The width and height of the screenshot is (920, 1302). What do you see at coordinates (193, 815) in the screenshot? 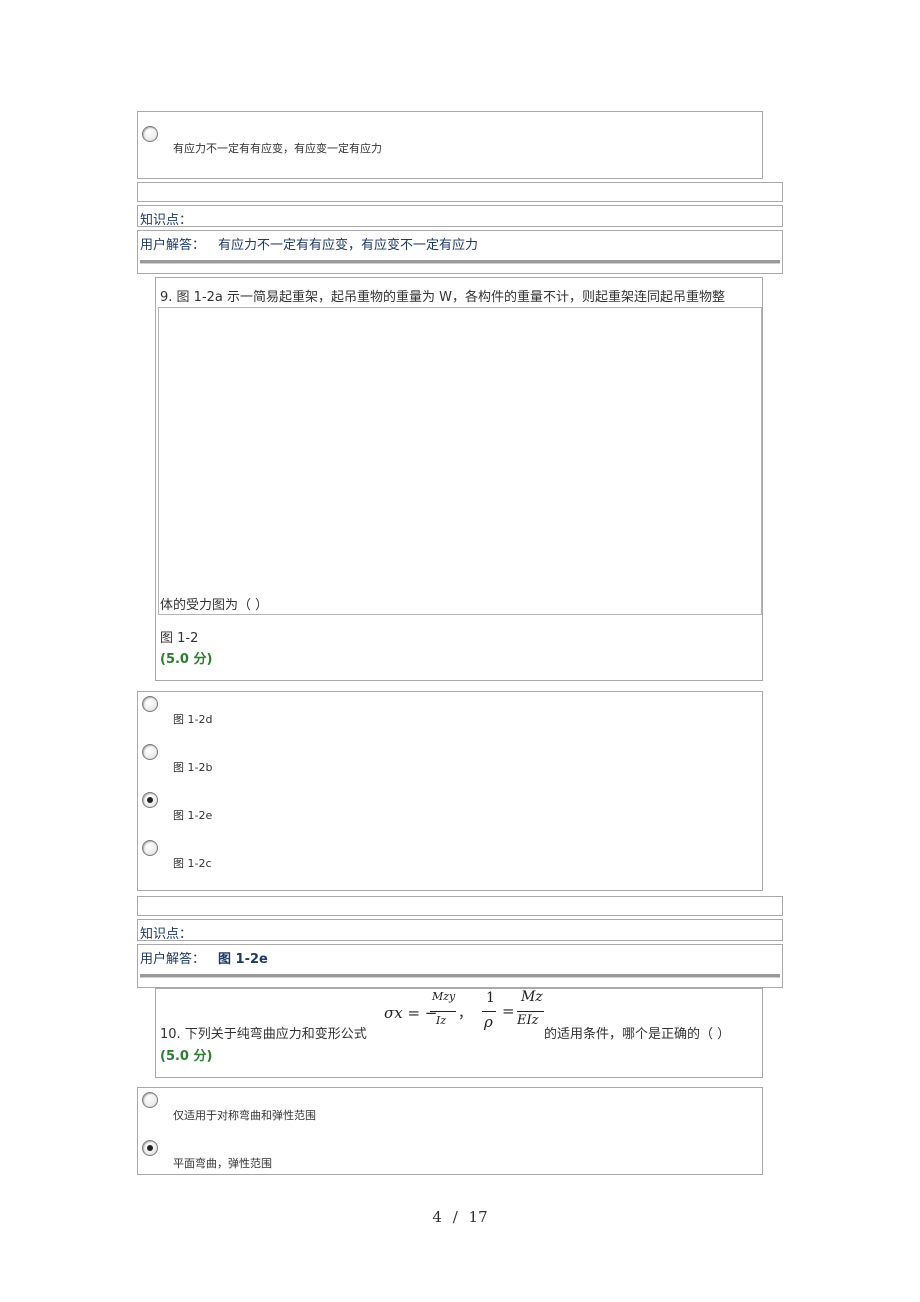
I see `q9-option-label-3: 图 1-2e` at bounding box center [193, 815].